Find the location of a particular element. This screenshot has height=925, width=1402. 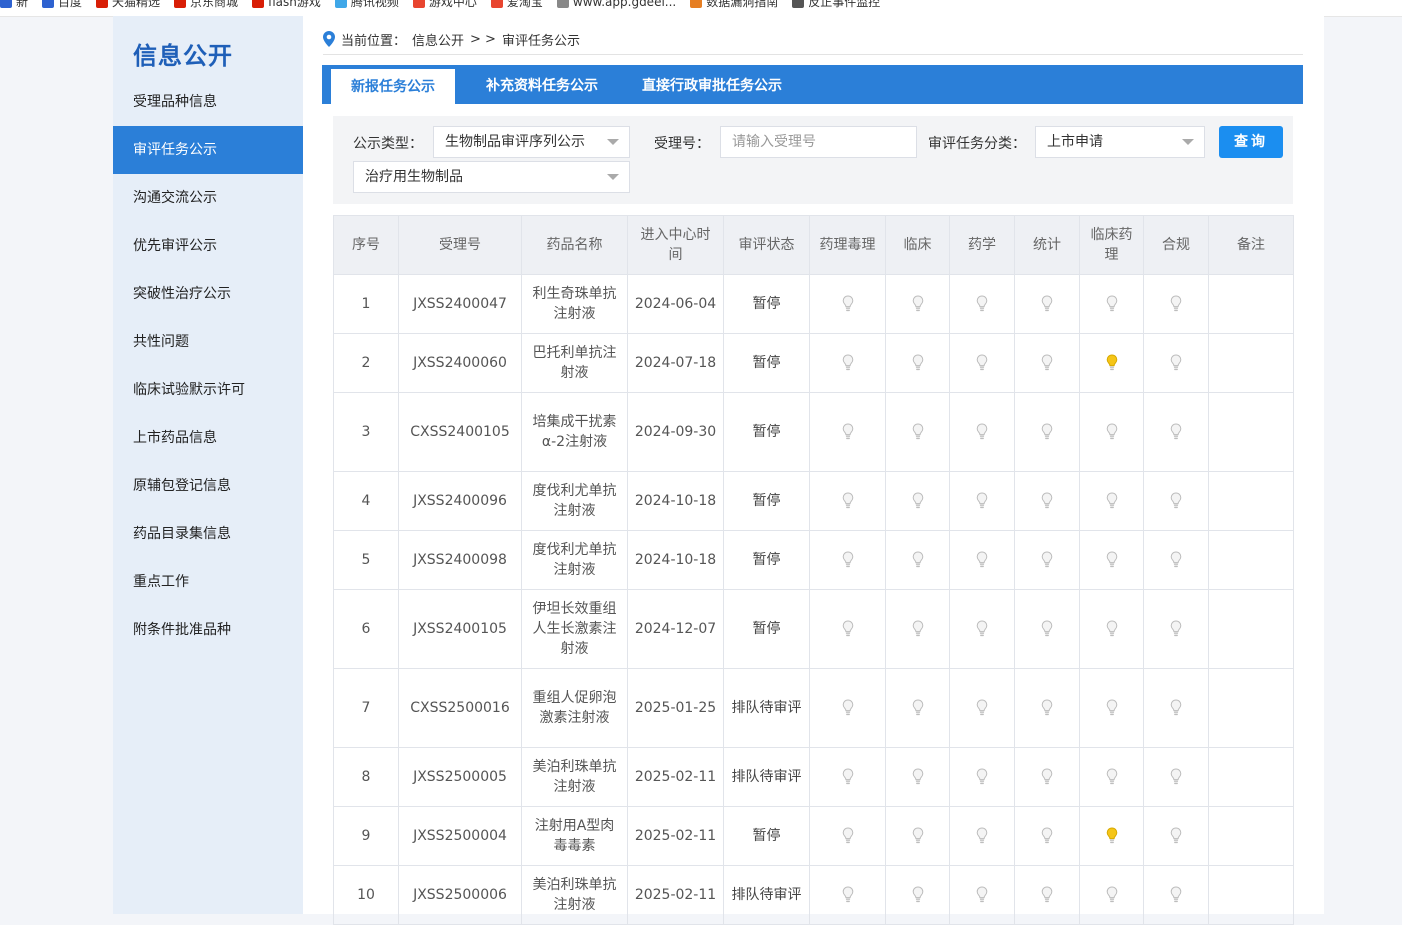

entry-date-cell: 2024-12-07 is located at coordinates (675, 629).